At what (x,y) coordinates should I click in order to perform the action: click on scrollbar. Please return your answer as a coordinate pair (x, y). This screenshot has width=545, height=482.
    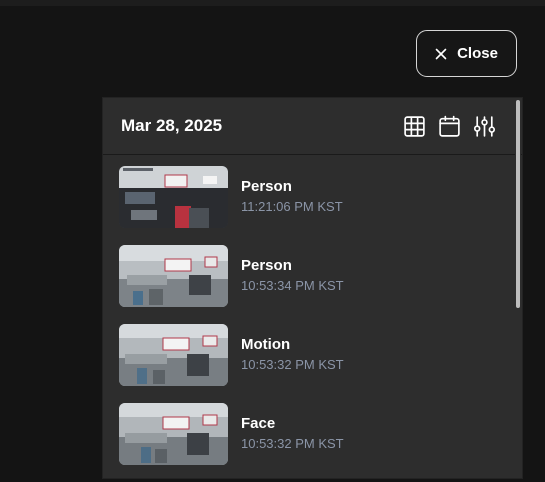
    Looking at the image, I should click on (518, 288).